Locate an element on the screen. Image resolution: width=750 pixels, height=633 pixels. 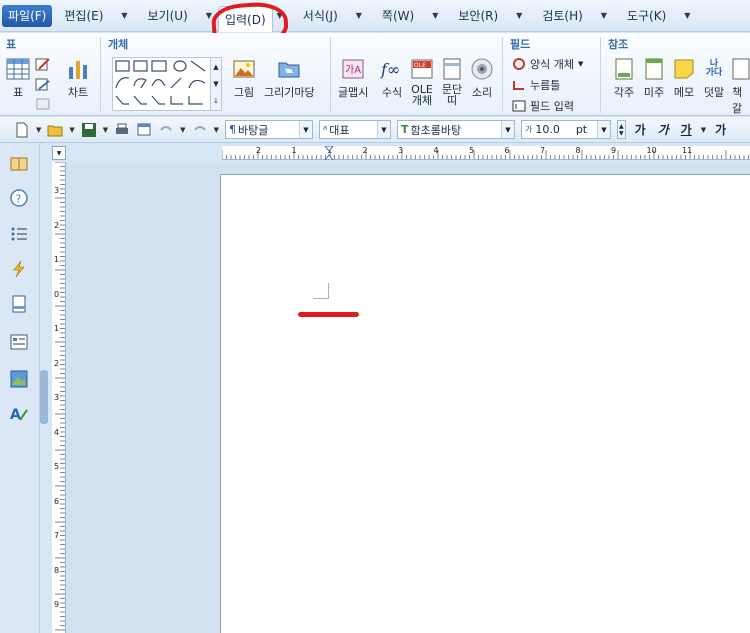
picture-button: 그림 is located at coordinates (244, 78).